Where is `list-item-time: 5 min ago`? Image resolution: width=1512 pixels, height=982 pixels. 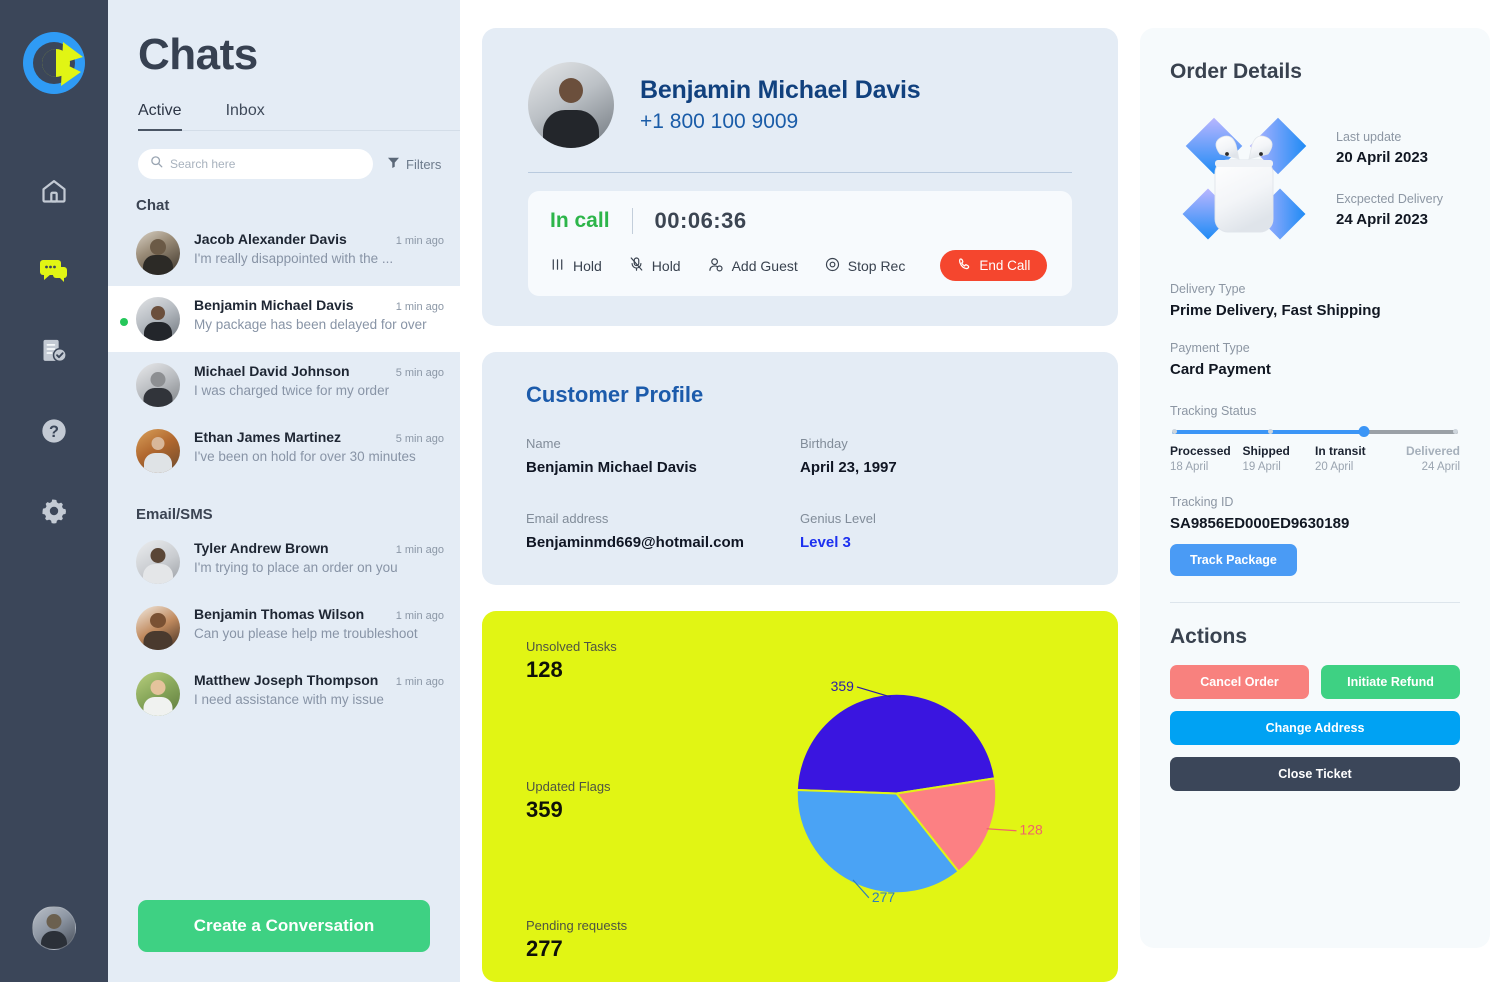
list-item-time: 5 min ago is located at coordinates (419, 373).